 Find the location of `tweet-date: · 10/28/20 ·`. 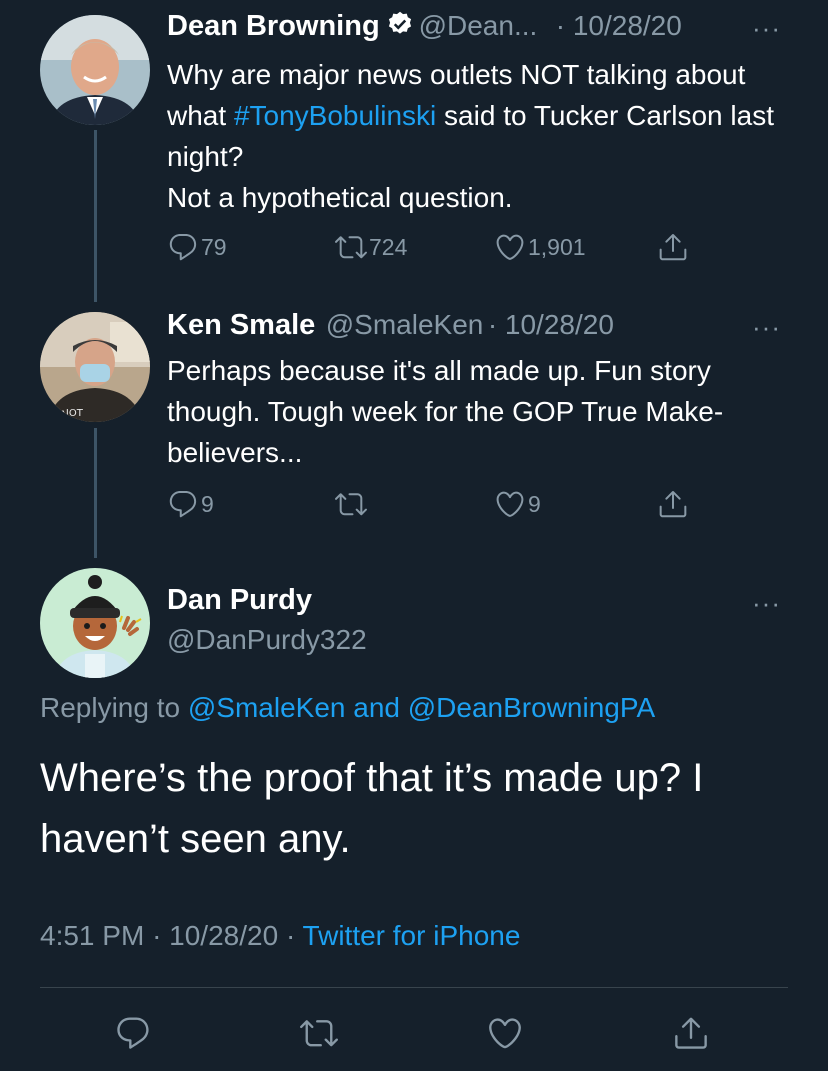

tweet-date: · 10/28/20 · is located at coordinates (223, 935).